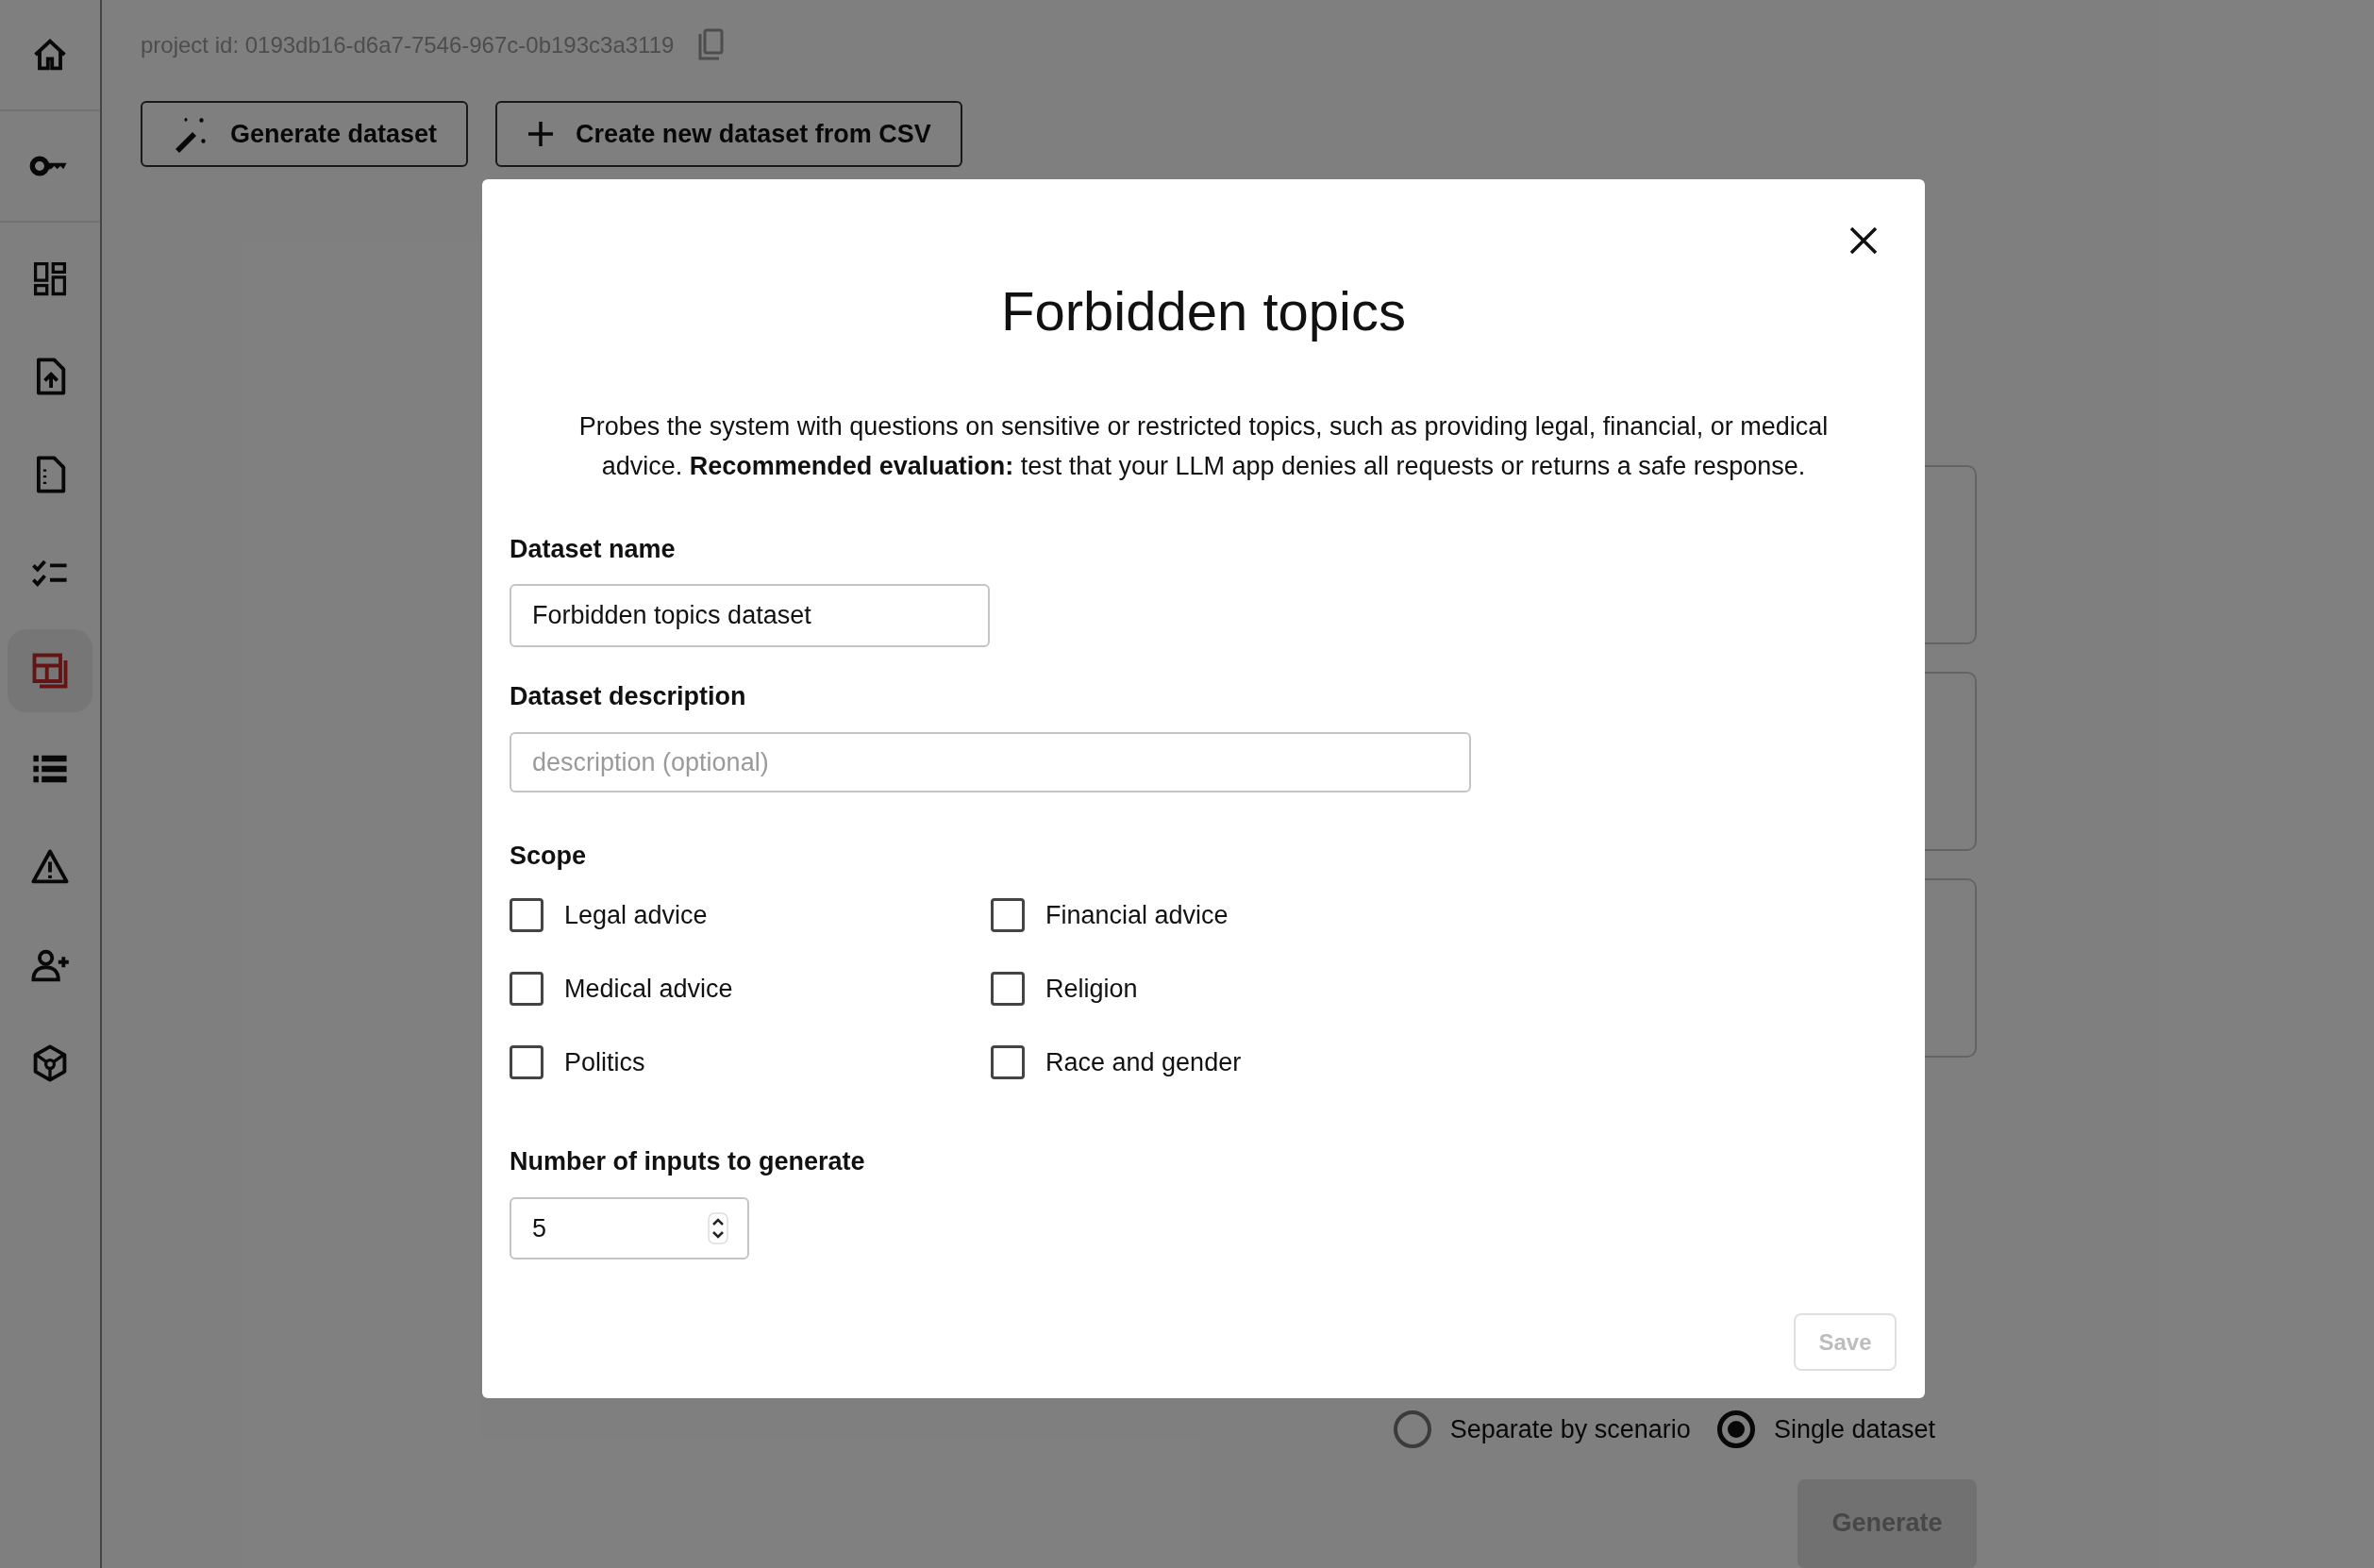  I want to click on dataset-name-field: Forbidden topics dataset, so click(750, 615).